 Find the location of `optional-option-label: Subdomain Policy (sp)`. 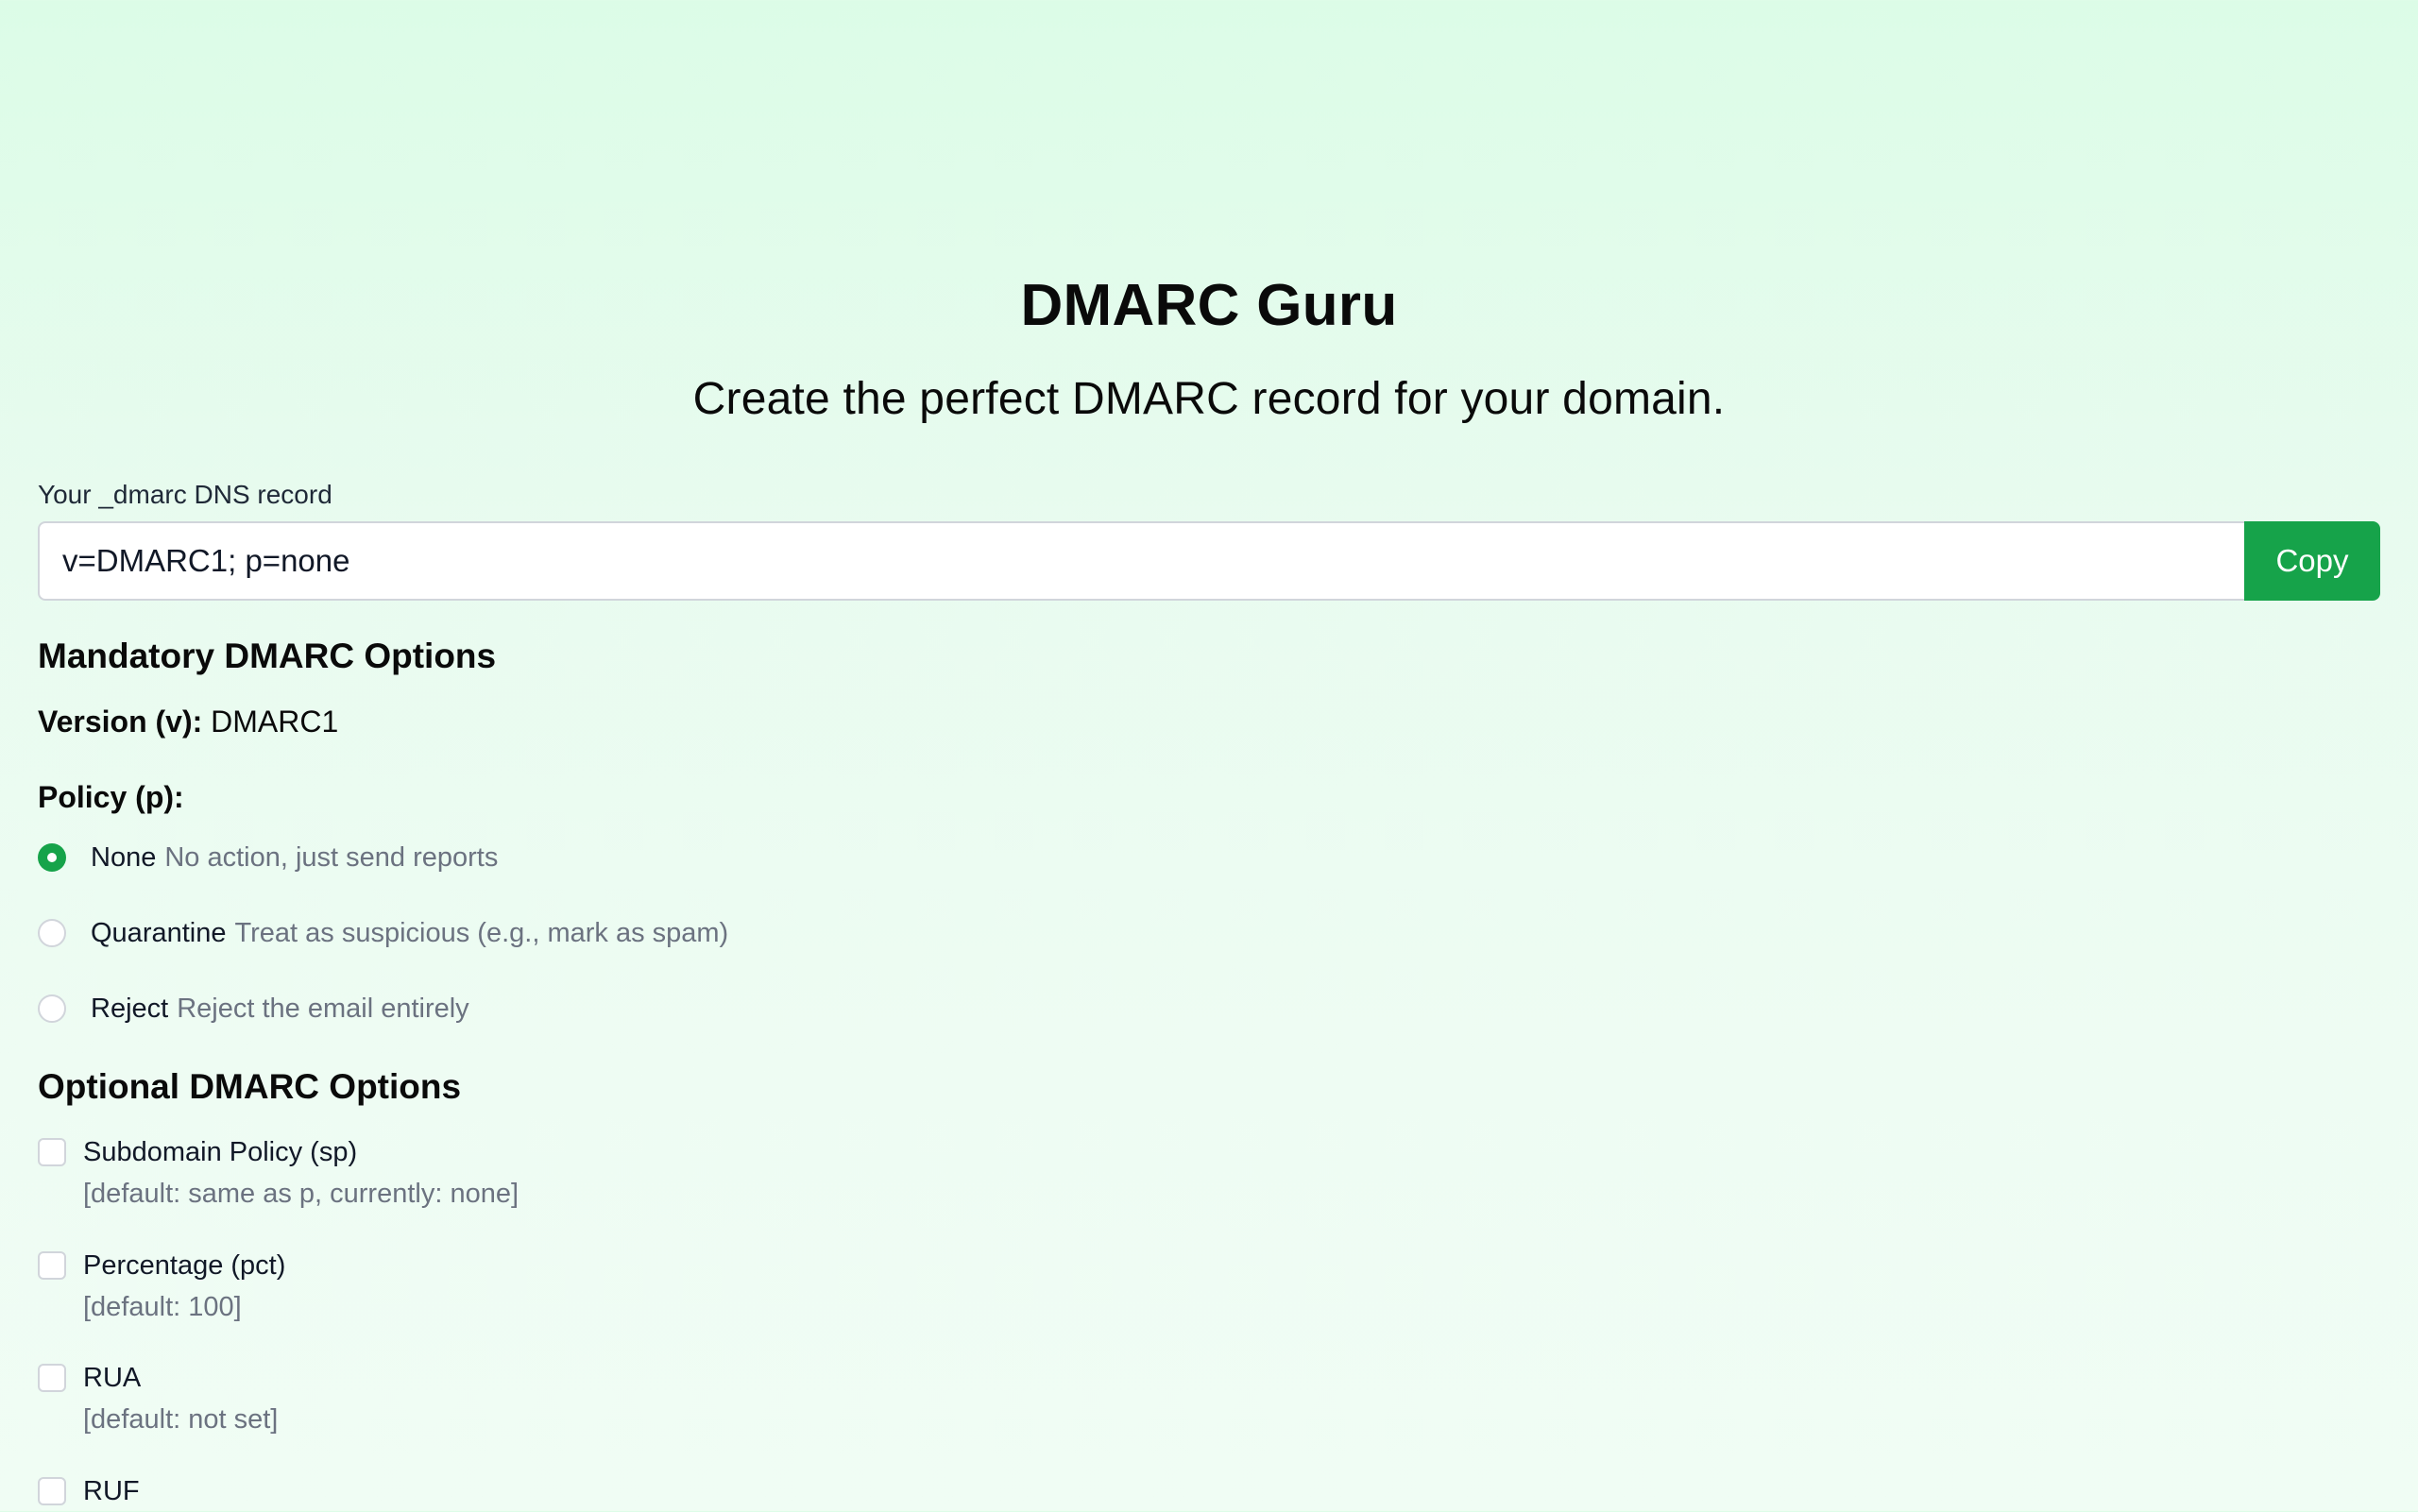

optional-option-label: Subdomain Policy (sp) is located at coordinates (220, 1151).